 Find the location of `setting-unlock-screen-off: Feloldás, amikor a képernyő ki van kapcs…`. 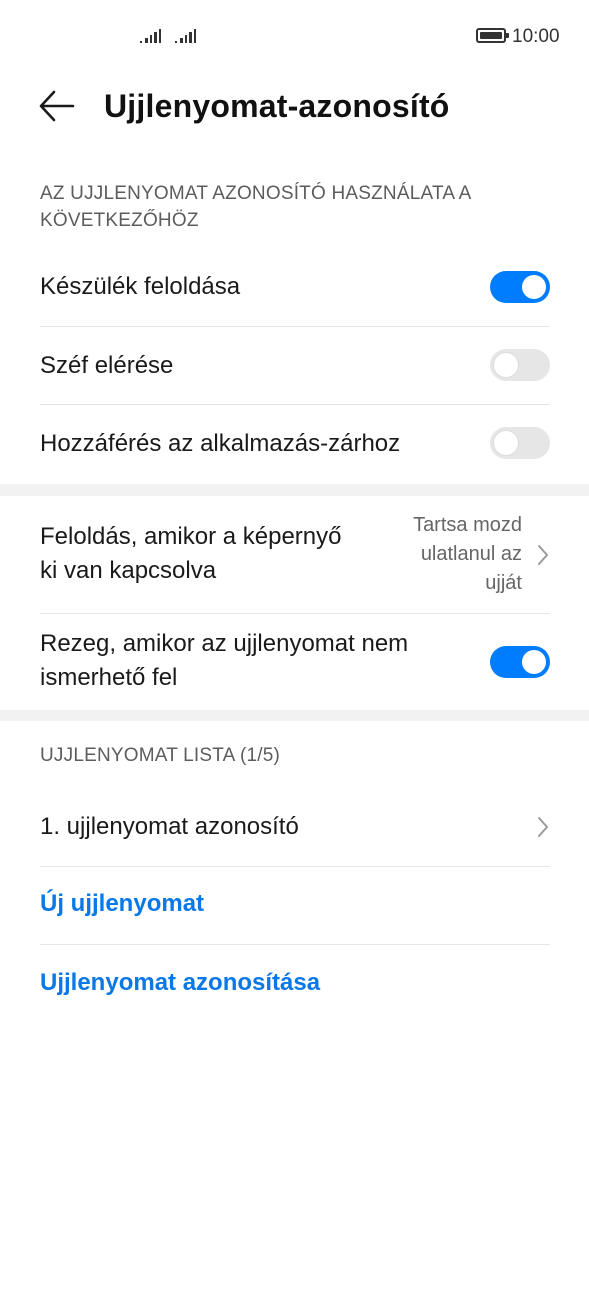

setting-unlock-screen-off: Feloldás, amikor a képernyő ki van kapcs… is located at coordinates (295, 554).